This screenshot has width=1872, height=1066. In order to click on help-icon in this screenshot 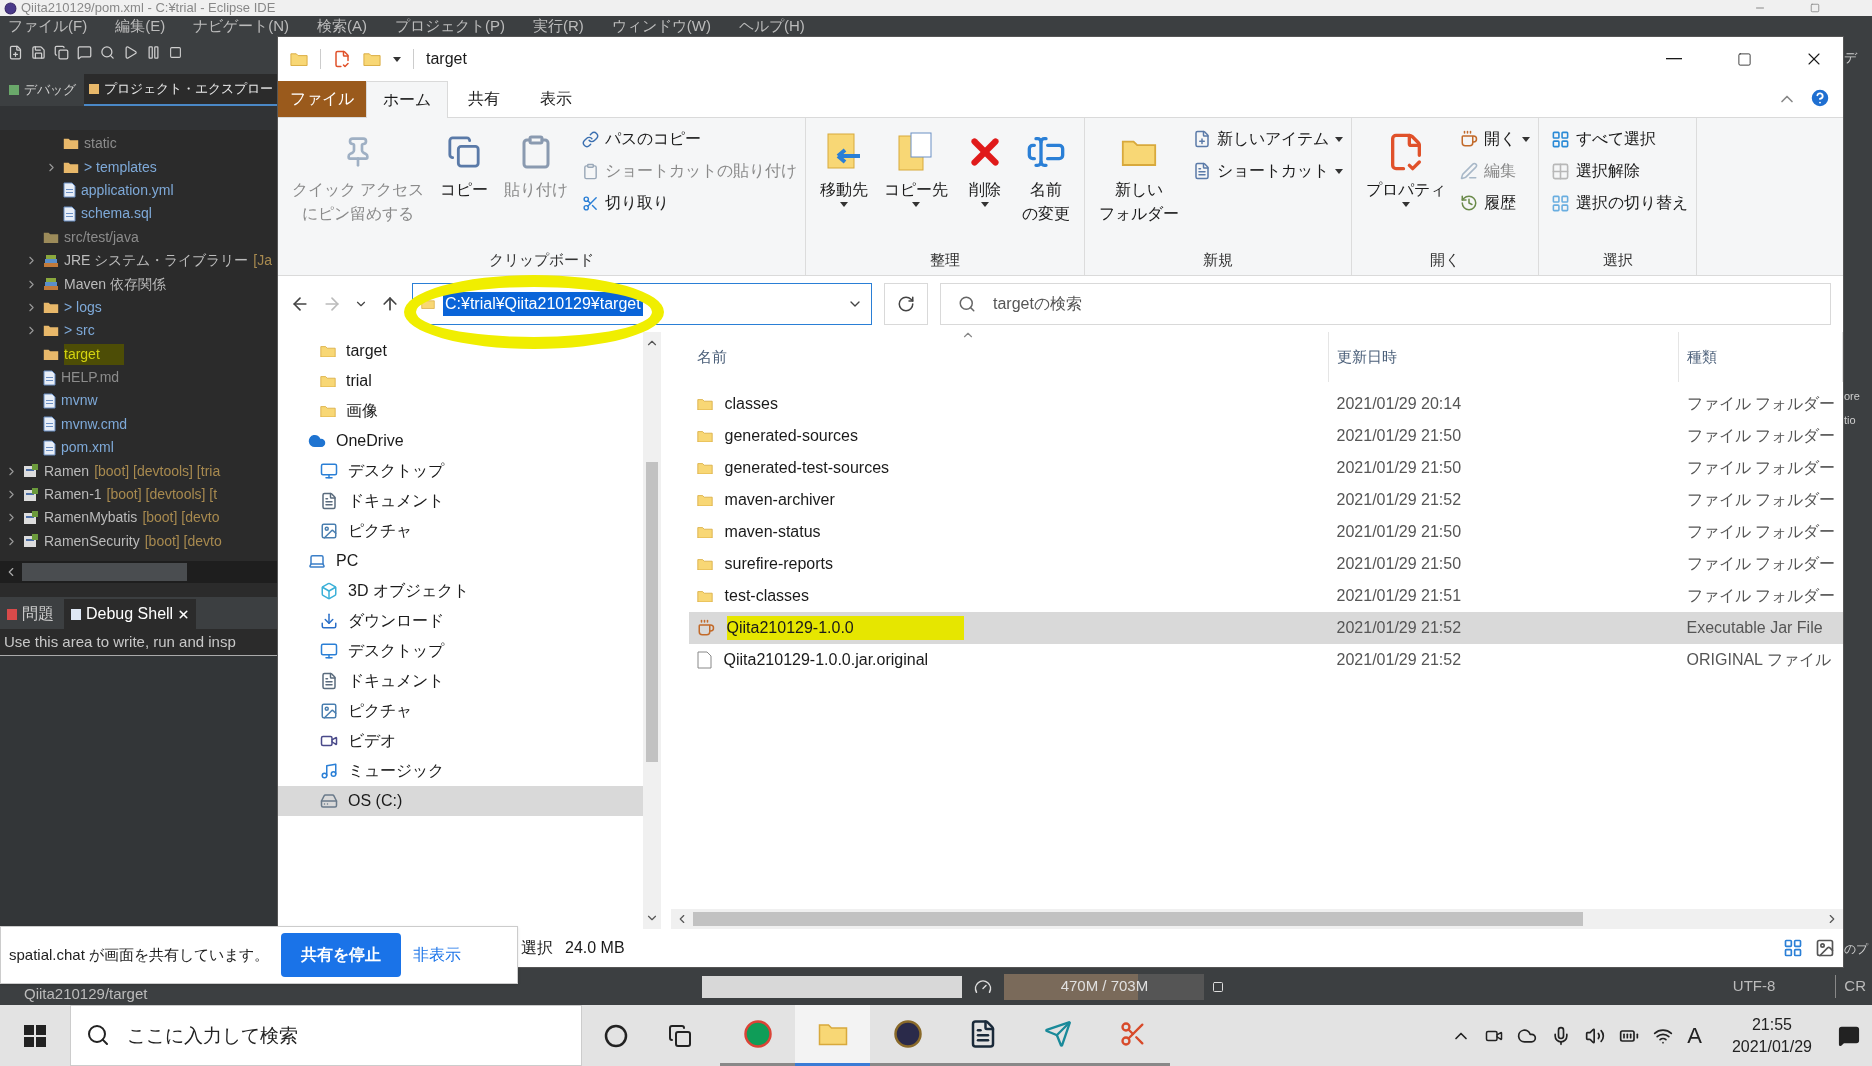, I will do `click(1820, 98)`.